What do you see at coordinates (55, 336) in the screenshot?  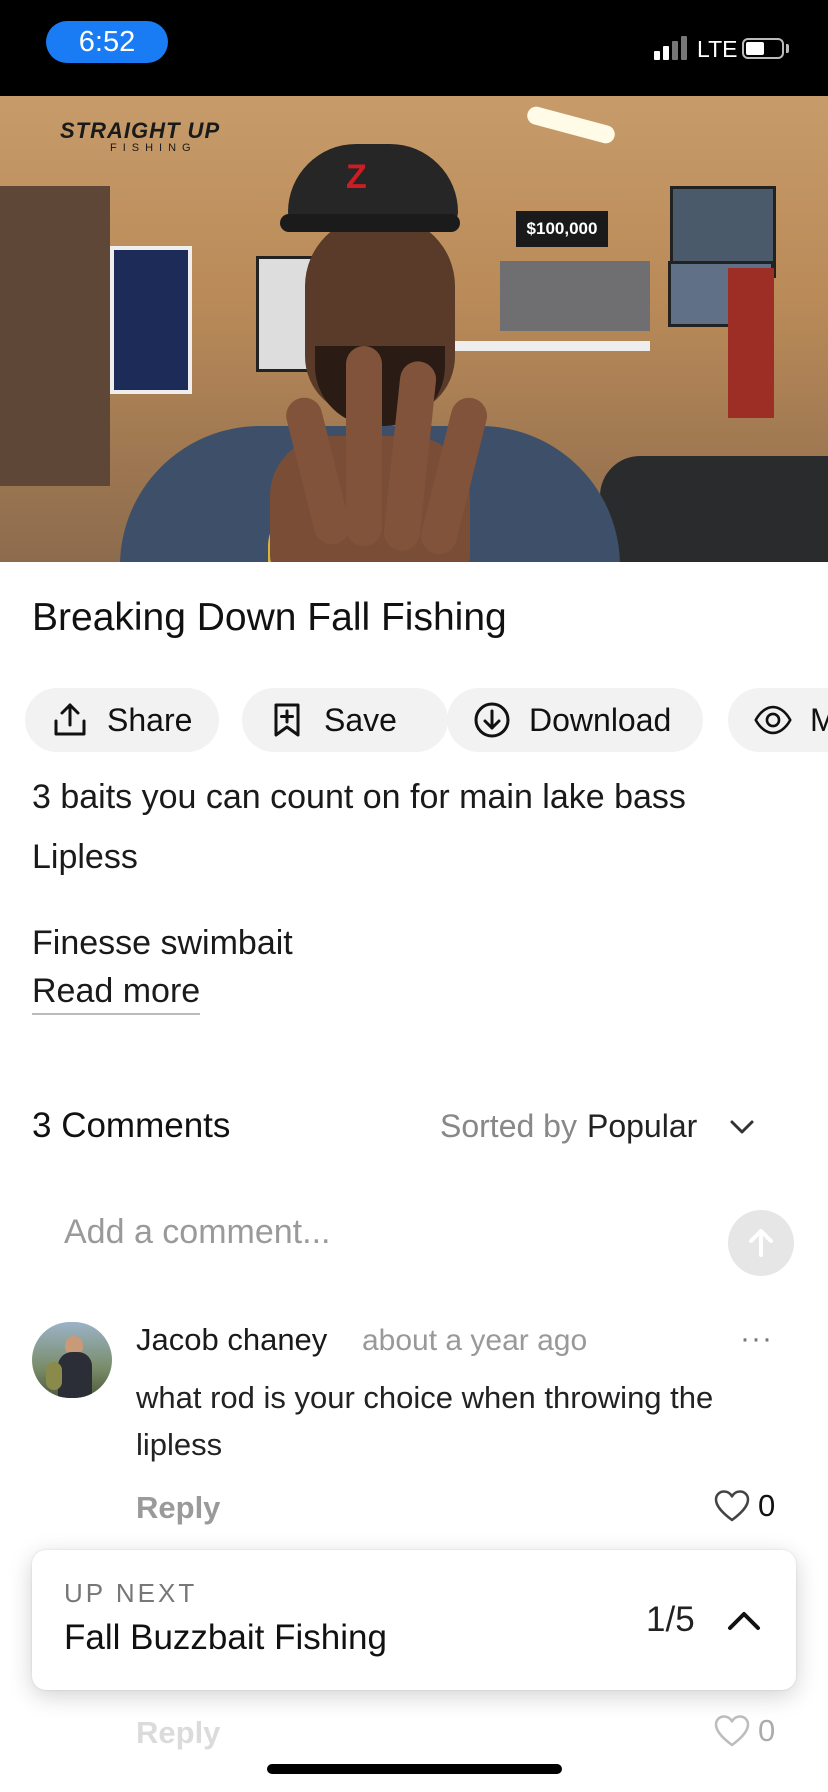 I see `pegboard` at bounding box center [55, 336].